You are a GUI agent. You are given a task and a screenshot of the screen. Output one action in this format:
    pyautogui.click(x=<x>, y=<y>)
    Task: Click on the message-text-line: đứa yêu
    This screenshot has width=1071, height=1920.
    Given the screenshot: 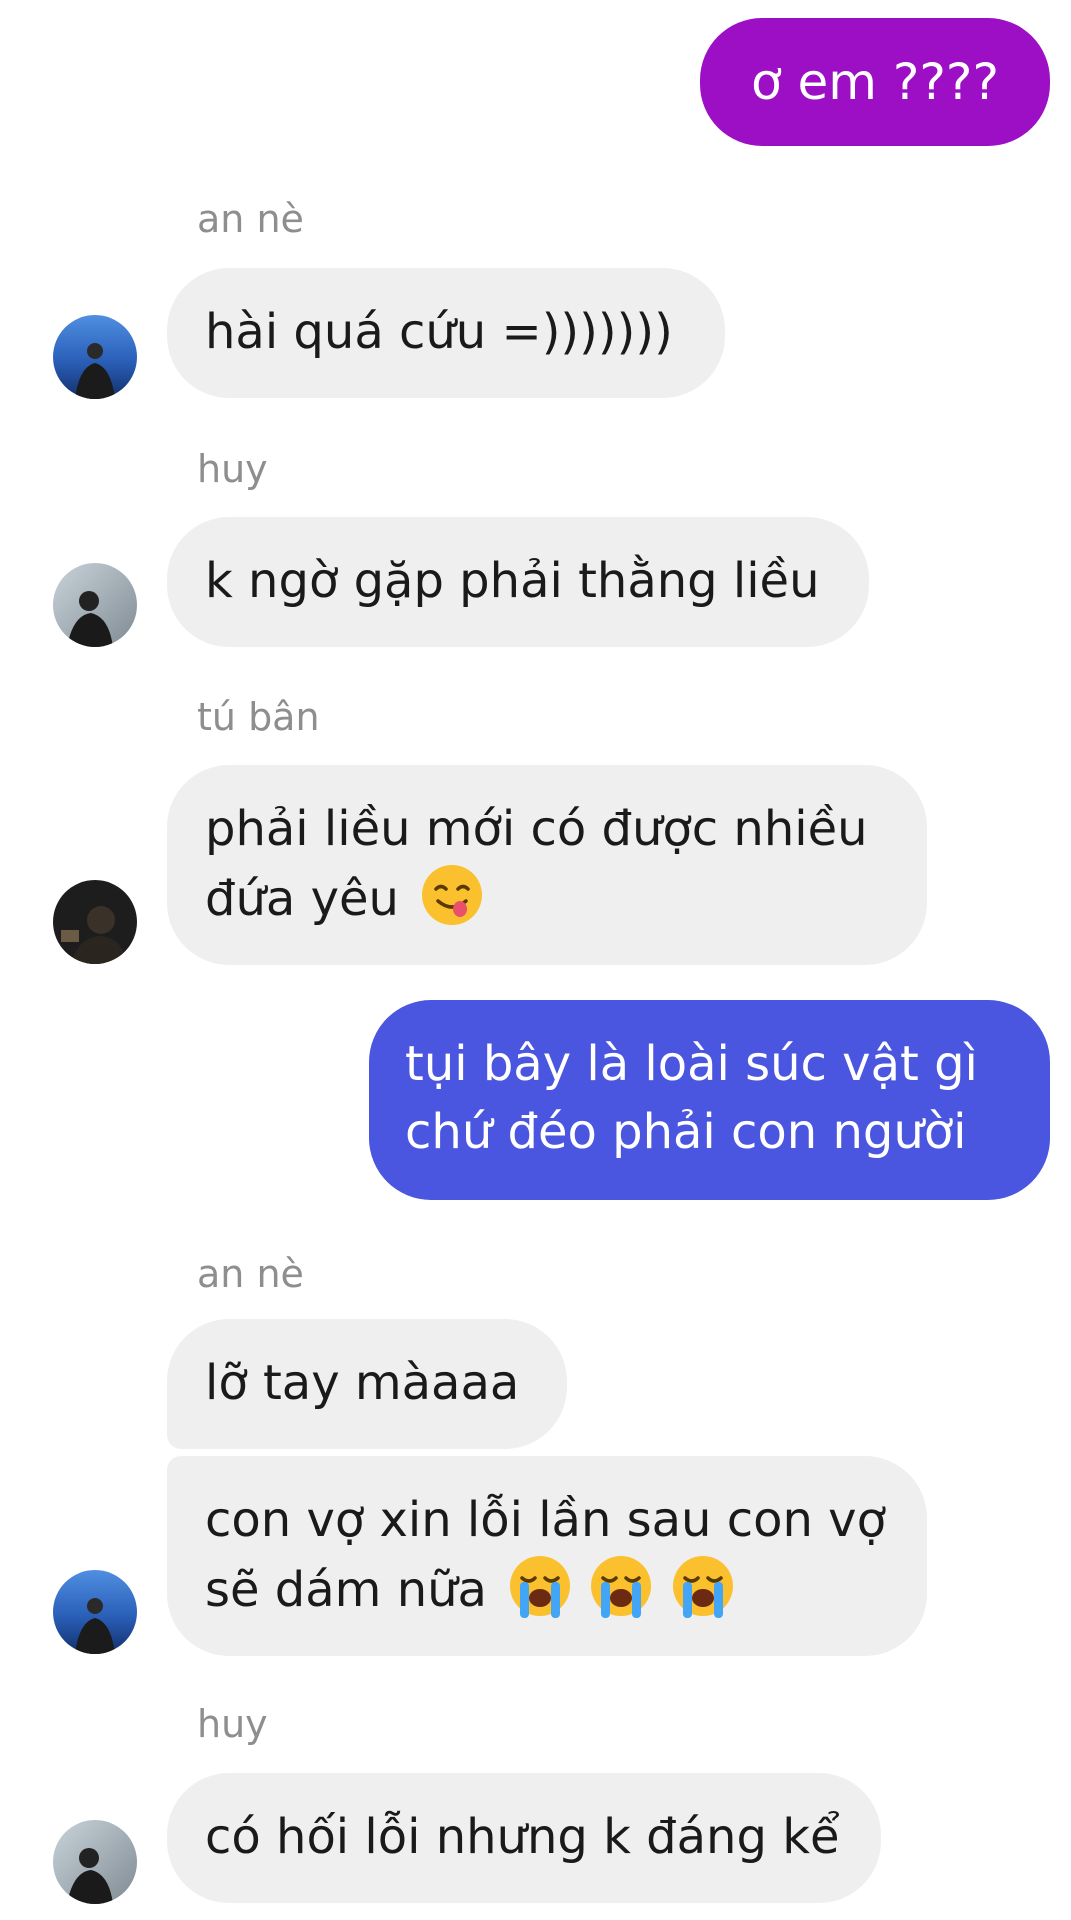 What is the action you would take?
    pyautogui.click(x=302, y=899)
    